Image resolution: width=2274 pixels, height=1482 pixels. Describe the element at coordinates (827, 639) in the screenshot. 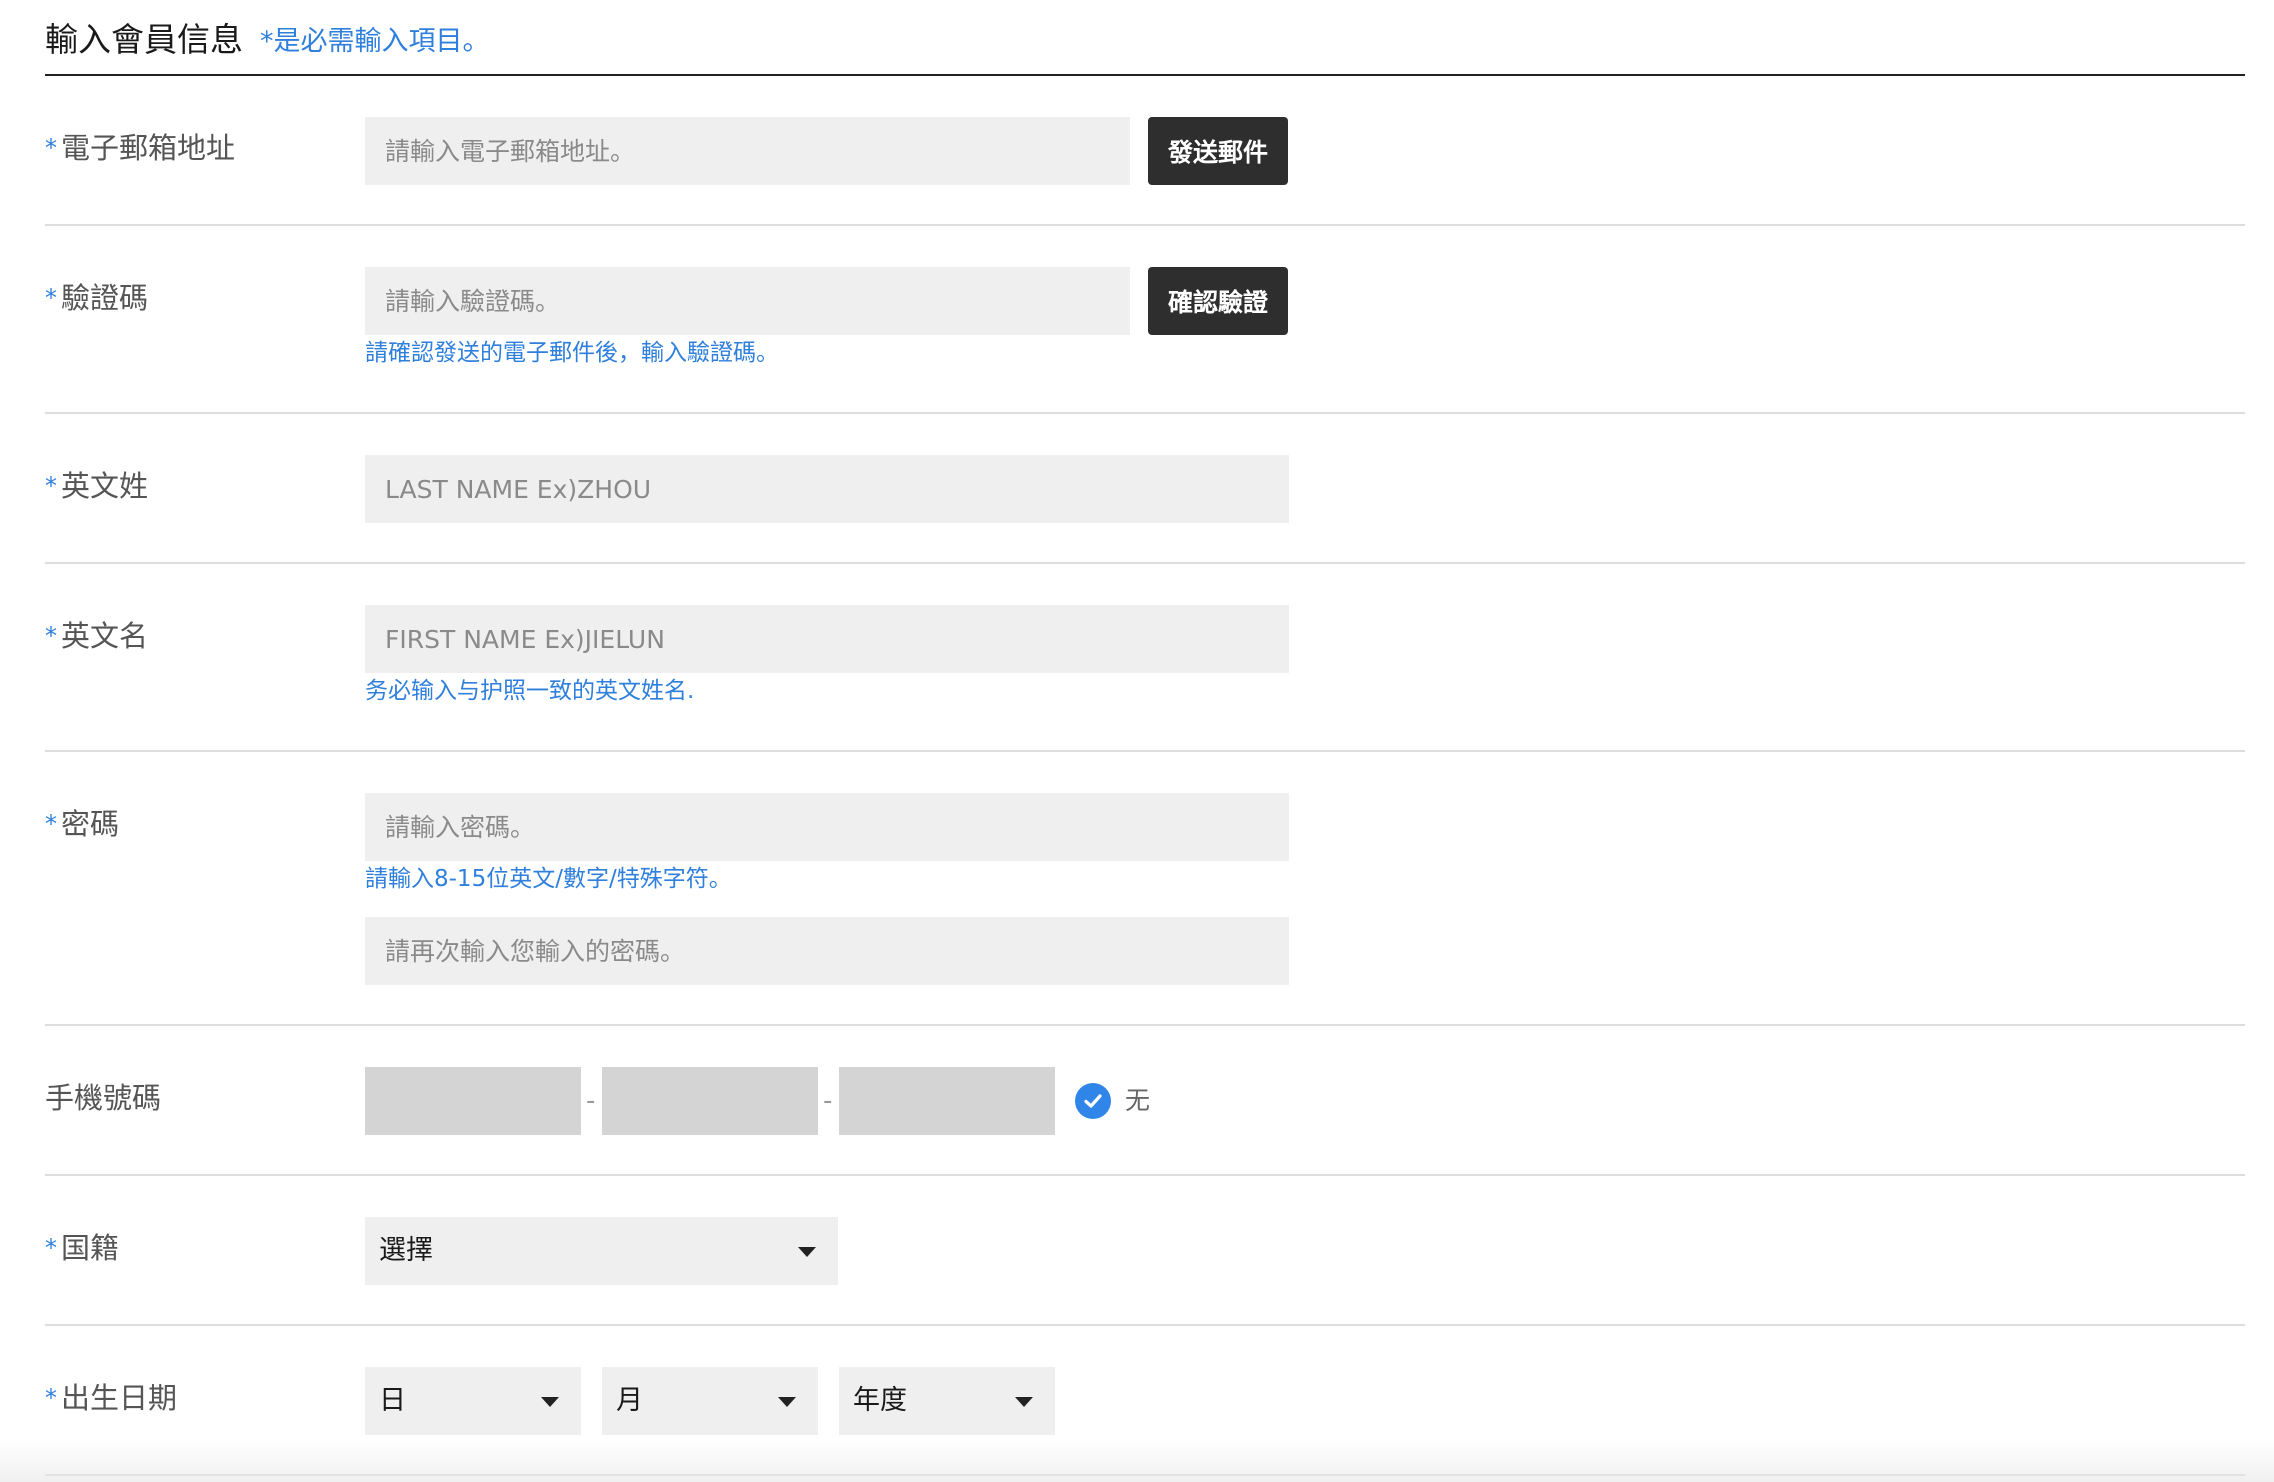

I see `first-name-input` at that location.